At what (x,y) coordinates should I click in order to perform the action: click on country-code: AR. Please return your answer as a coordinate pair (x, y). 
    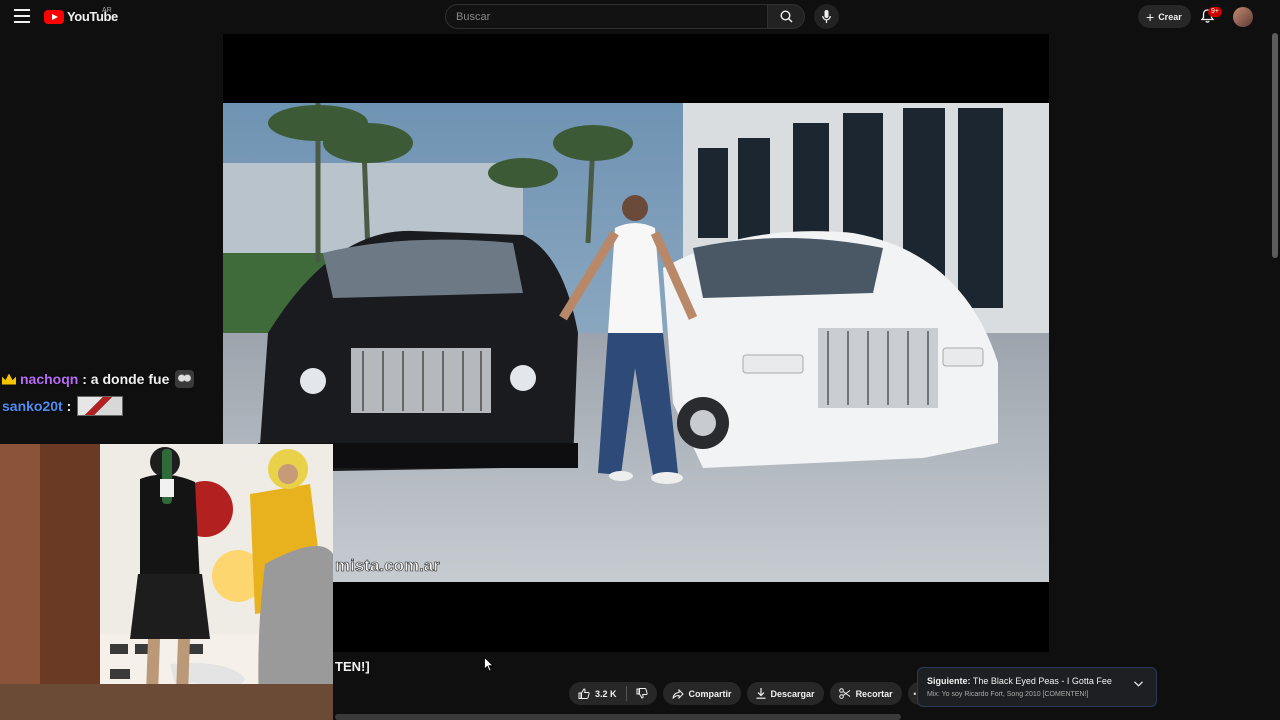
    Looking at the image, I should click on (107, 10).